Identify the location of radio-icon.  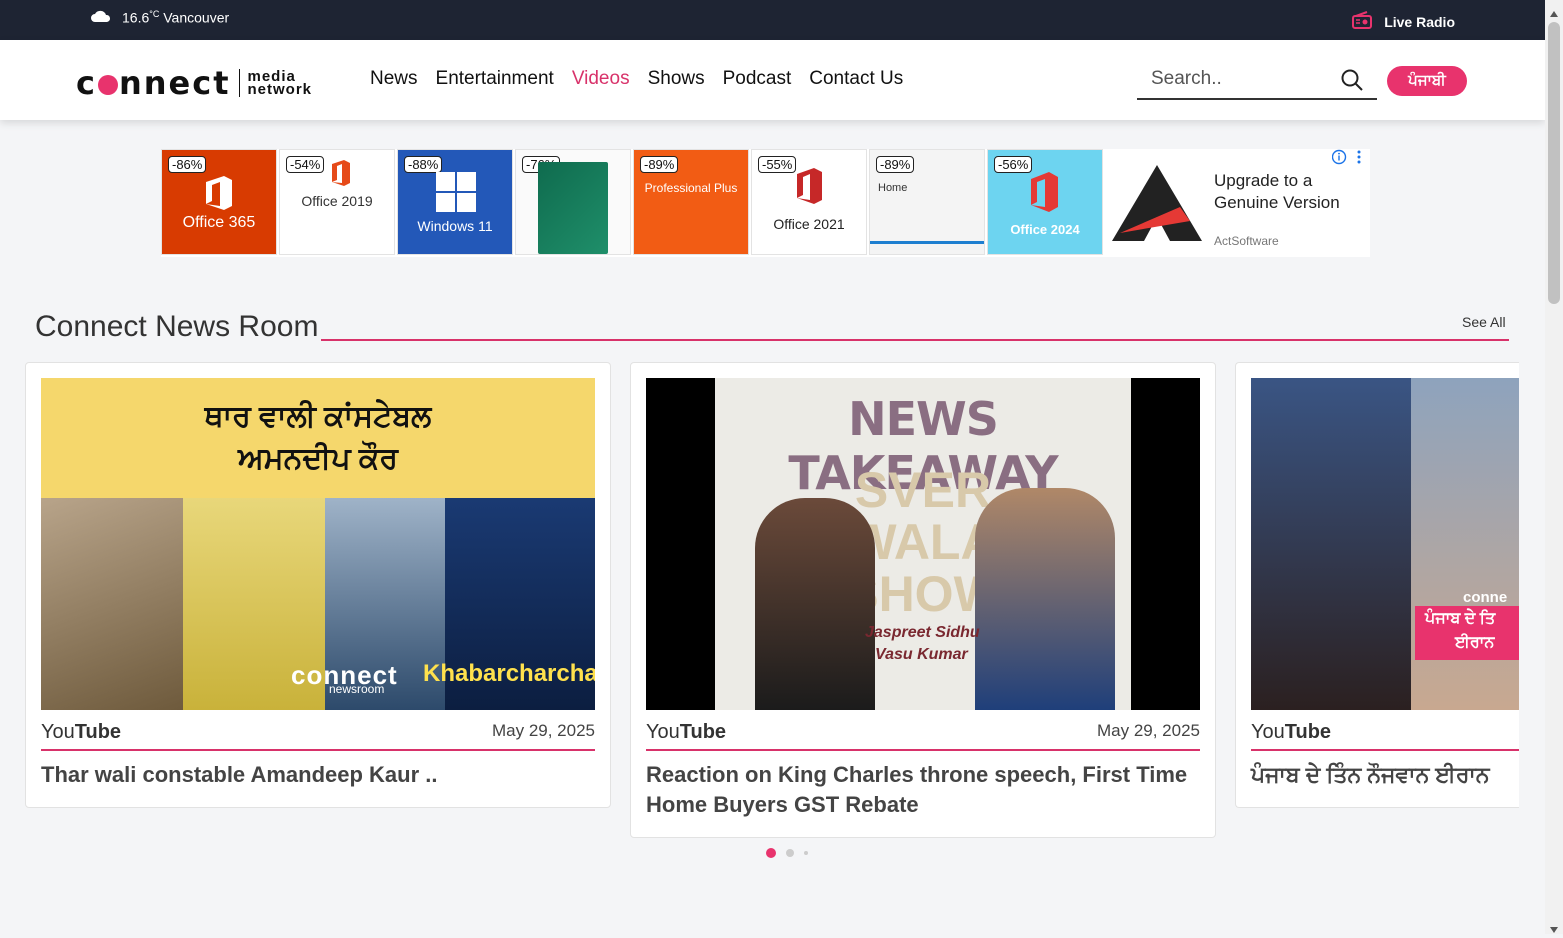
(1362, 21).